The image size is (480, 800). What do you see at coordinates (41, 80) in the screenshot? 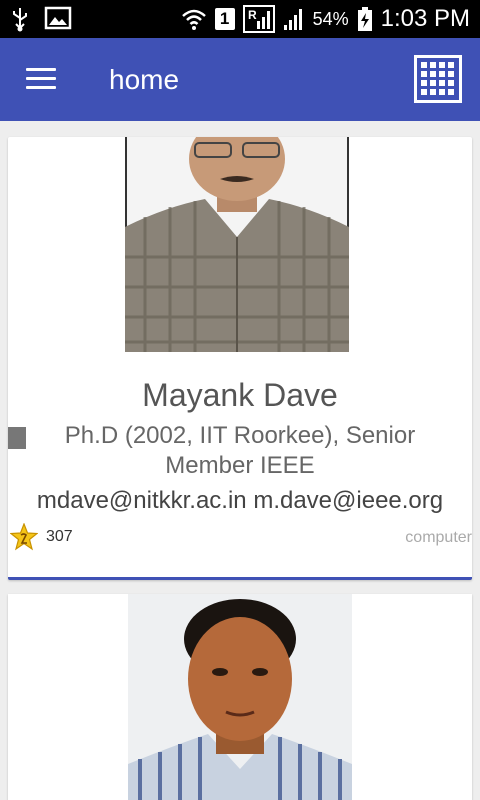
I see `hamburger-menu-icon` at bounding box center [41, 80].